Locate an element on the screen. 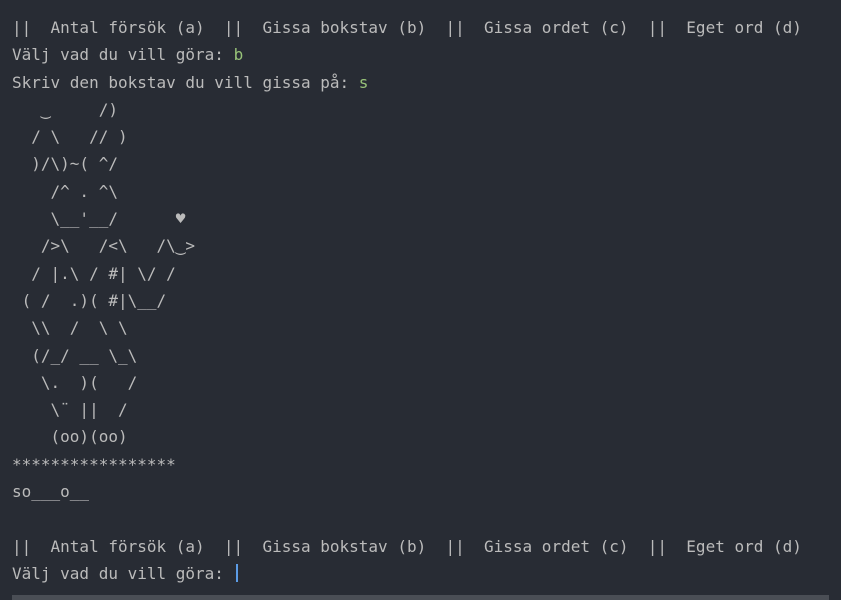 The image size is (841, 600). ascii-art-line: \\ / \ \ is located at coordinates (70, 328).